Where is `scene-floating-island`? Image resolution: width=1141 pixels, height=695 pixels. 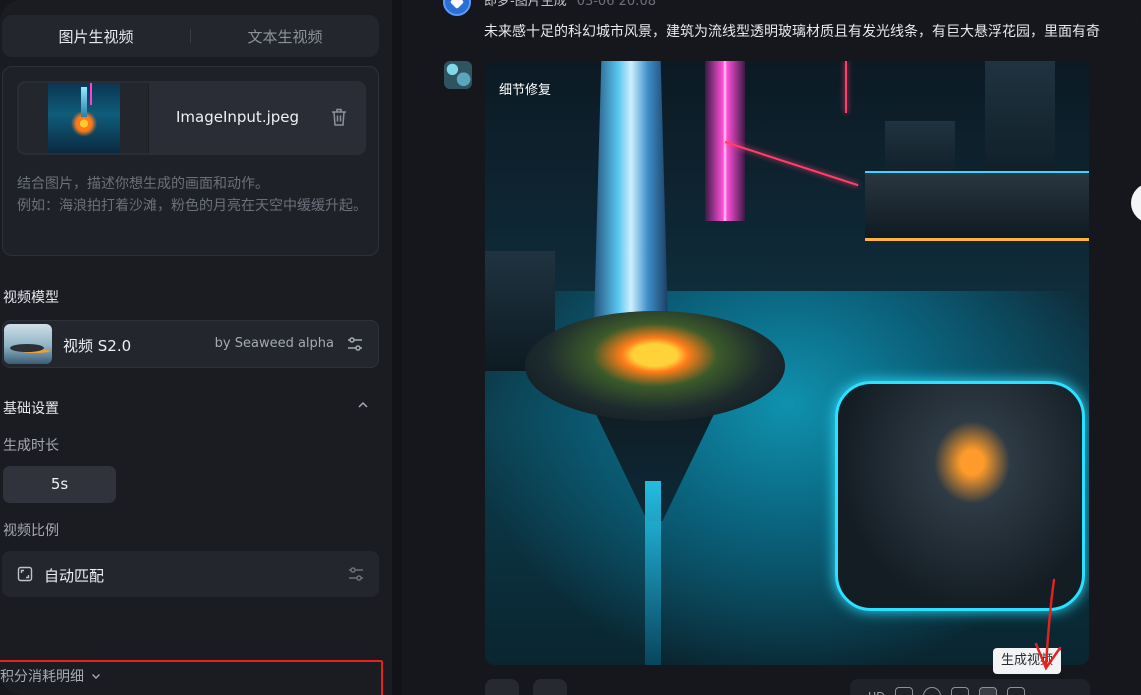
scene-floating-island is located at coordinates (655, 366).